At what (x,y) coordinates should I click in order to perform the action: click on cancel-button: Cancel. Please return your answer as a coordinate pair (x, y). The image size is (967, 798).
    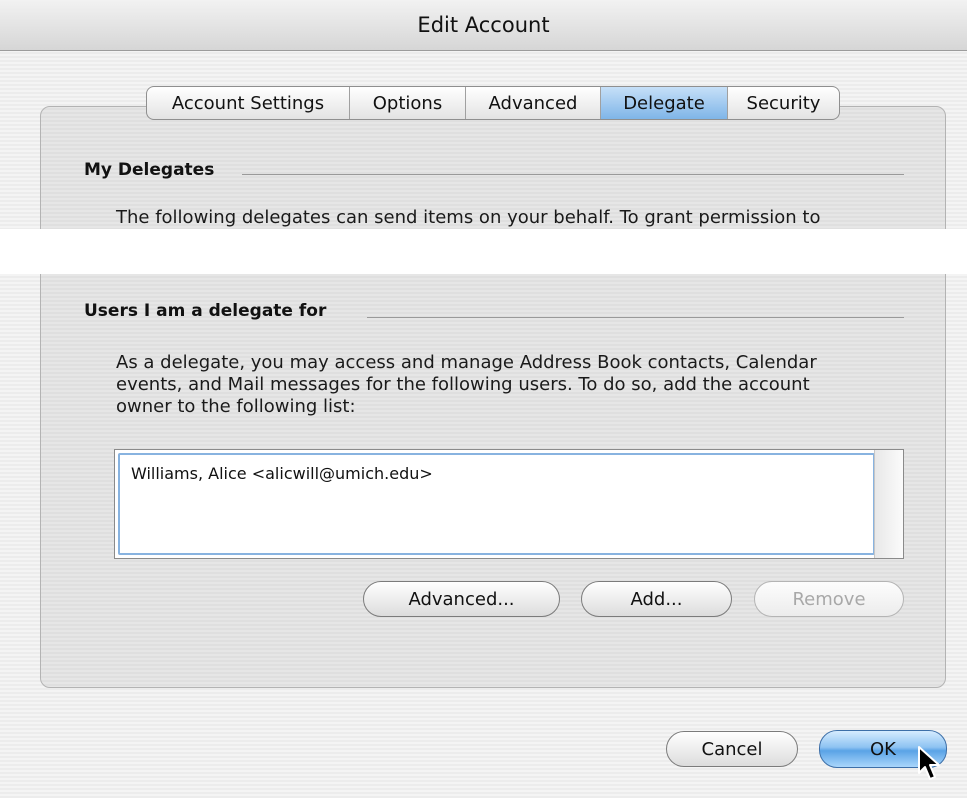
    Looking at the image, I should click on (732, 749).